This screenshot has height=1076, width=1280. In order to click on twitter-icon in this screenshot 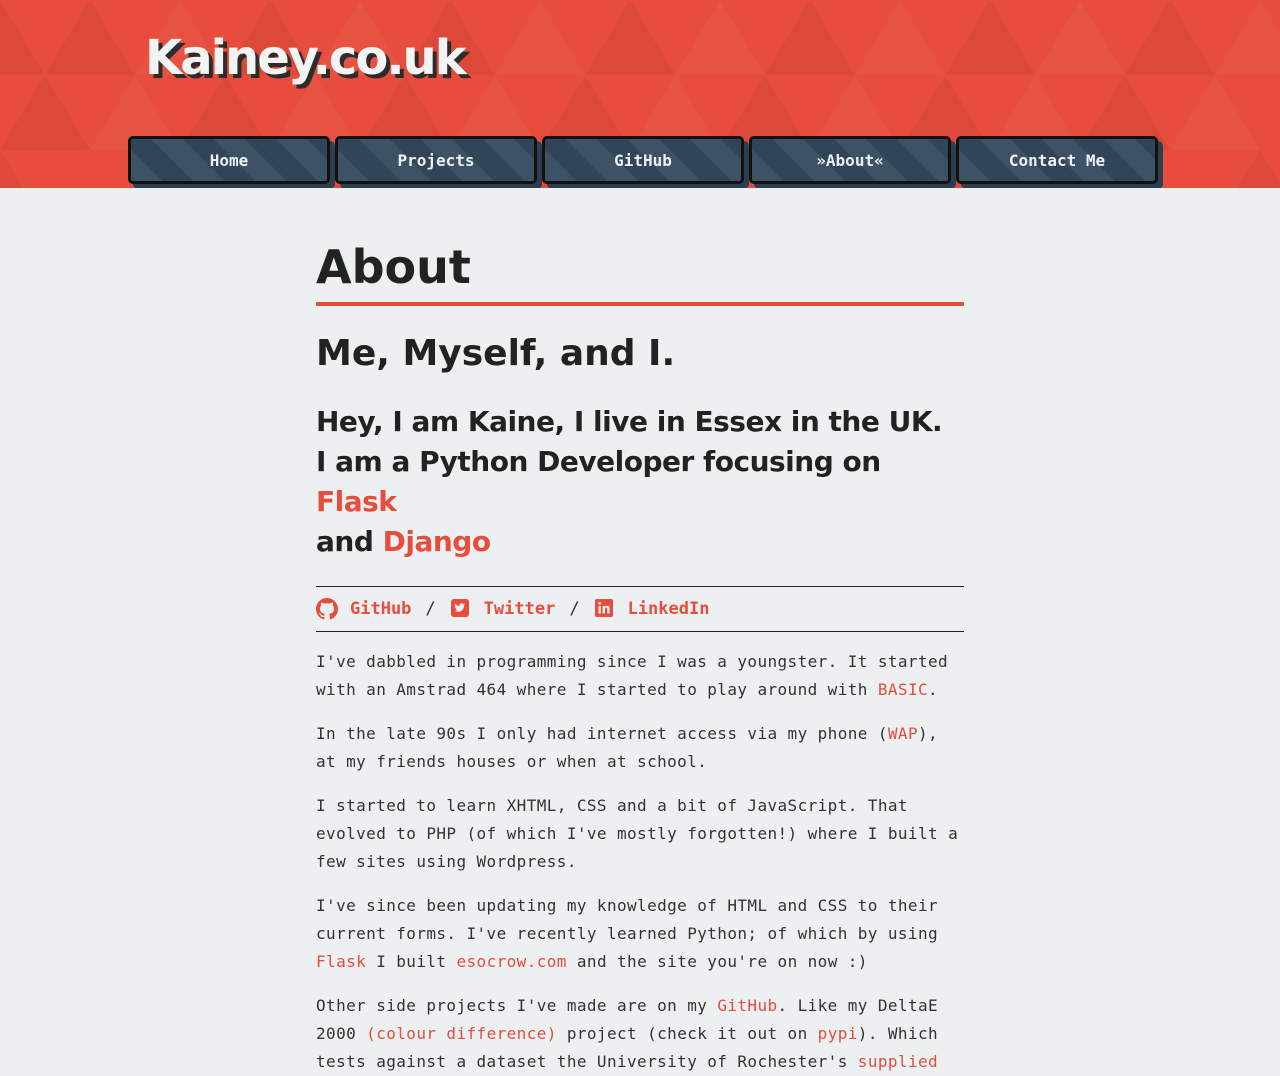, I will do `click(461, 609)`.